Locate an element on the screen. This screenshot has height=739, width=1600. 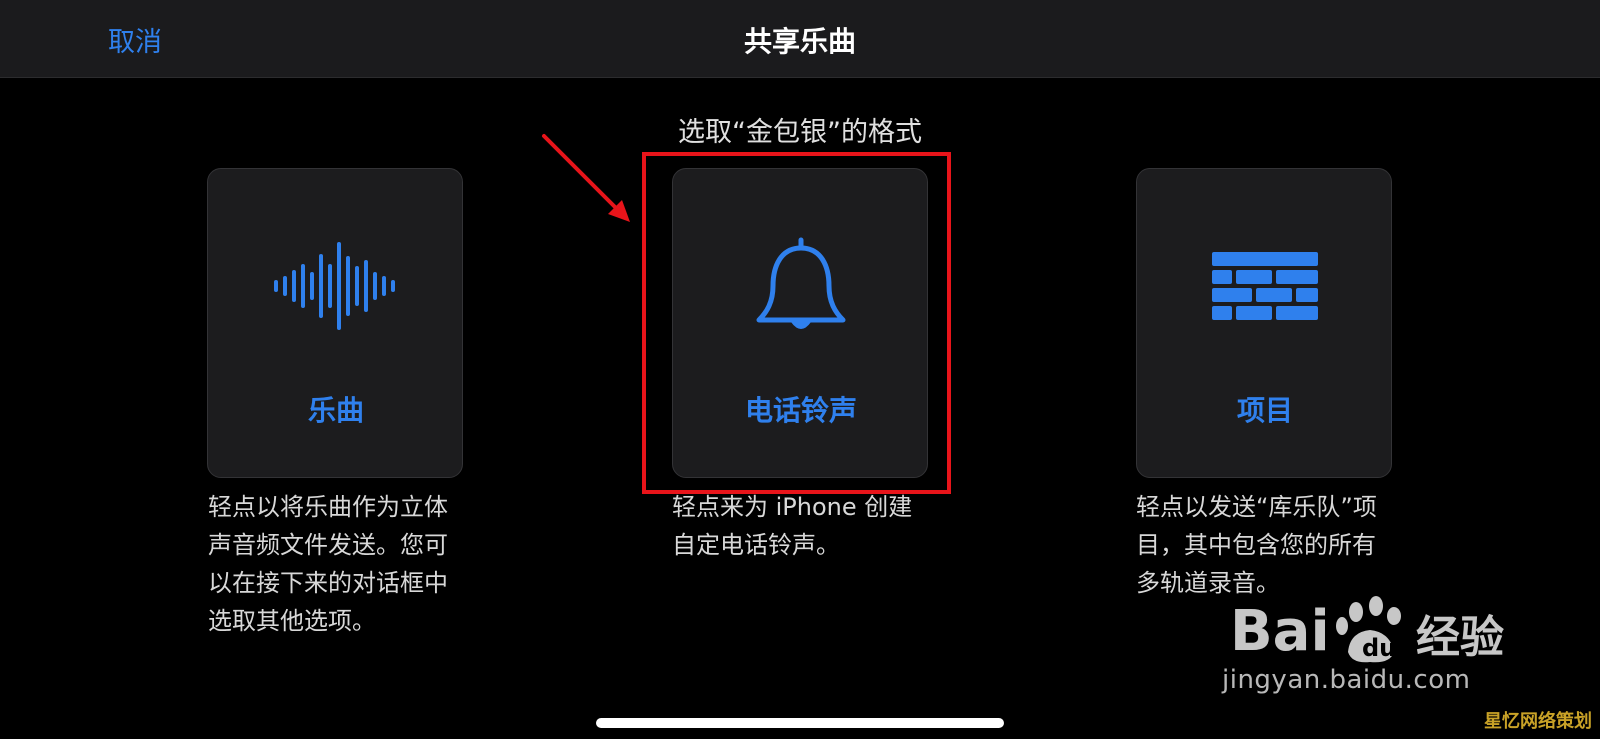
waveform-icon is located at coordinates (336, 286).